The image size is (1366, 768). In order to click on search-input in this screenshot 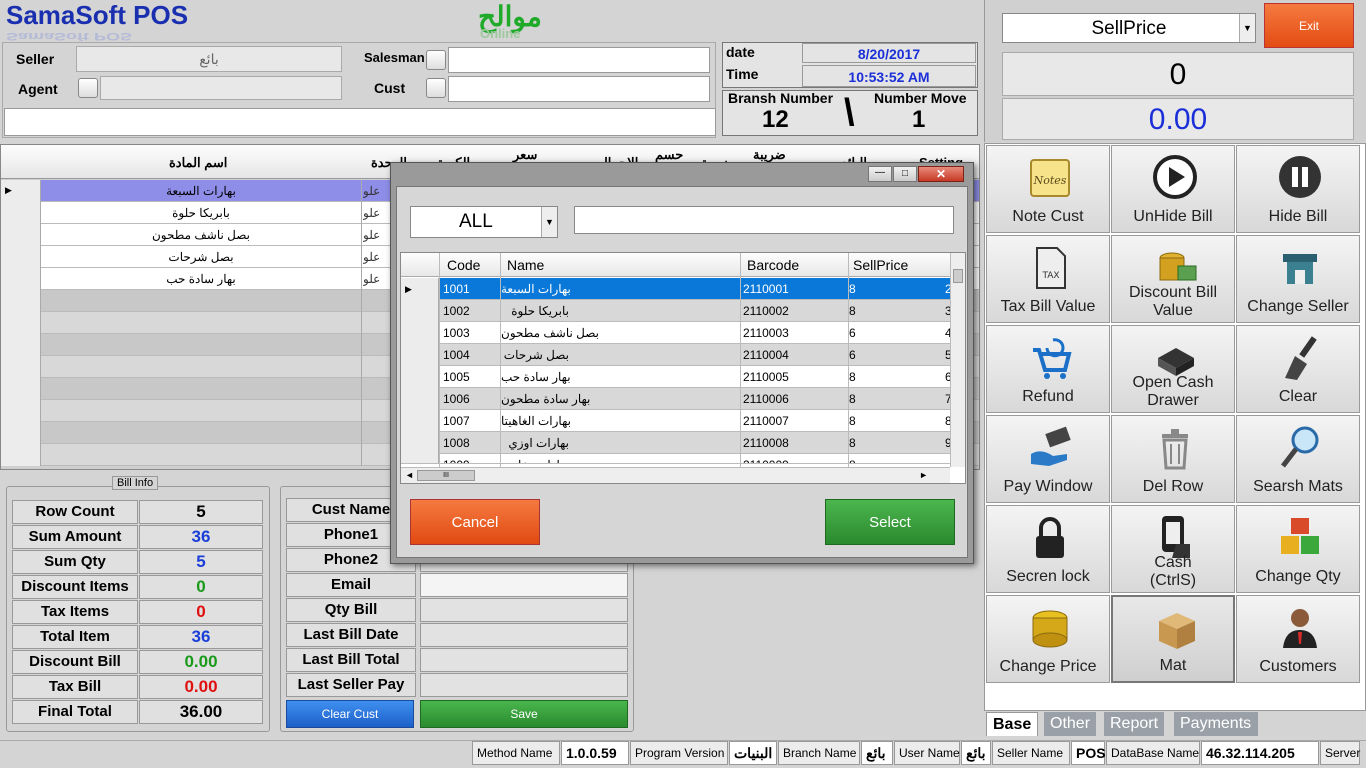, I will do `click(764, 220)`.